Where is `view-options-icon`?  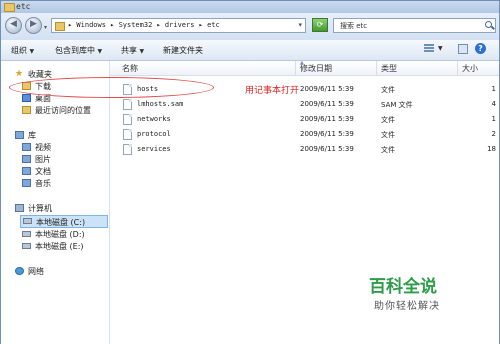
view-options-icon is located at coordinates (429, 49).